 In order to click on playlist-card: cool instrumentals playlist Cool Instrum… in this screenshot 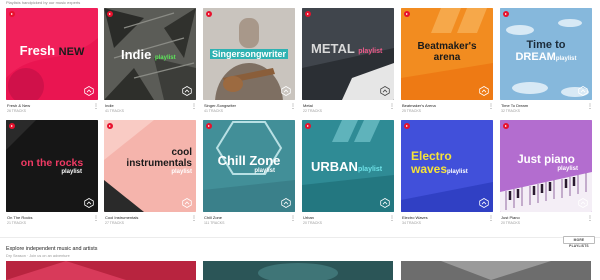, I will do `click(150, 172)`.